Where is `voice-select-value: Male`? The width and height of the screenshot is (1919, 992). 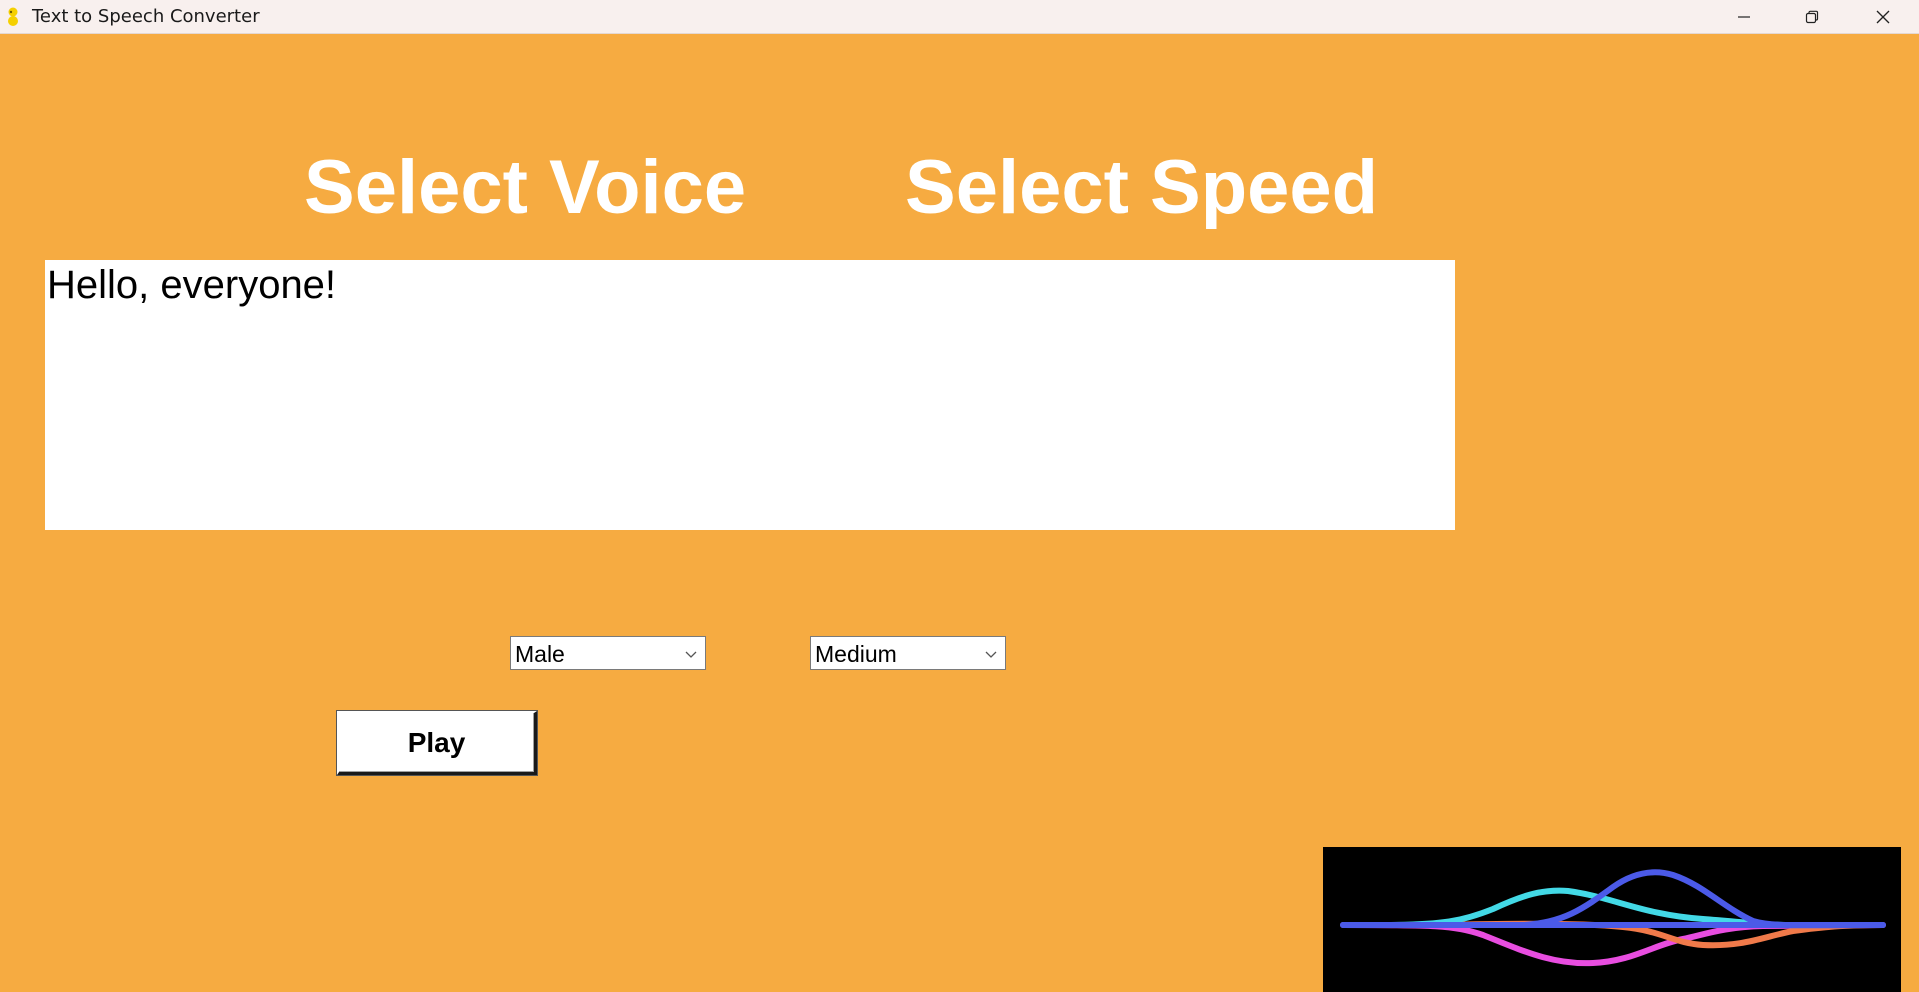
voice-select-value: Male is located at coordinates (540, 654).